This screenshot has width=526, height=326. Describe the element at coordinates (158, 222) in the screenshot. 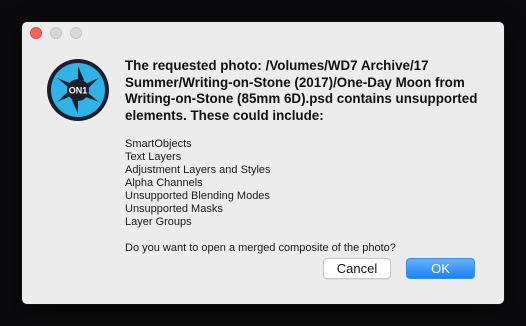

I see `list-item: Layer Groups` at that location.